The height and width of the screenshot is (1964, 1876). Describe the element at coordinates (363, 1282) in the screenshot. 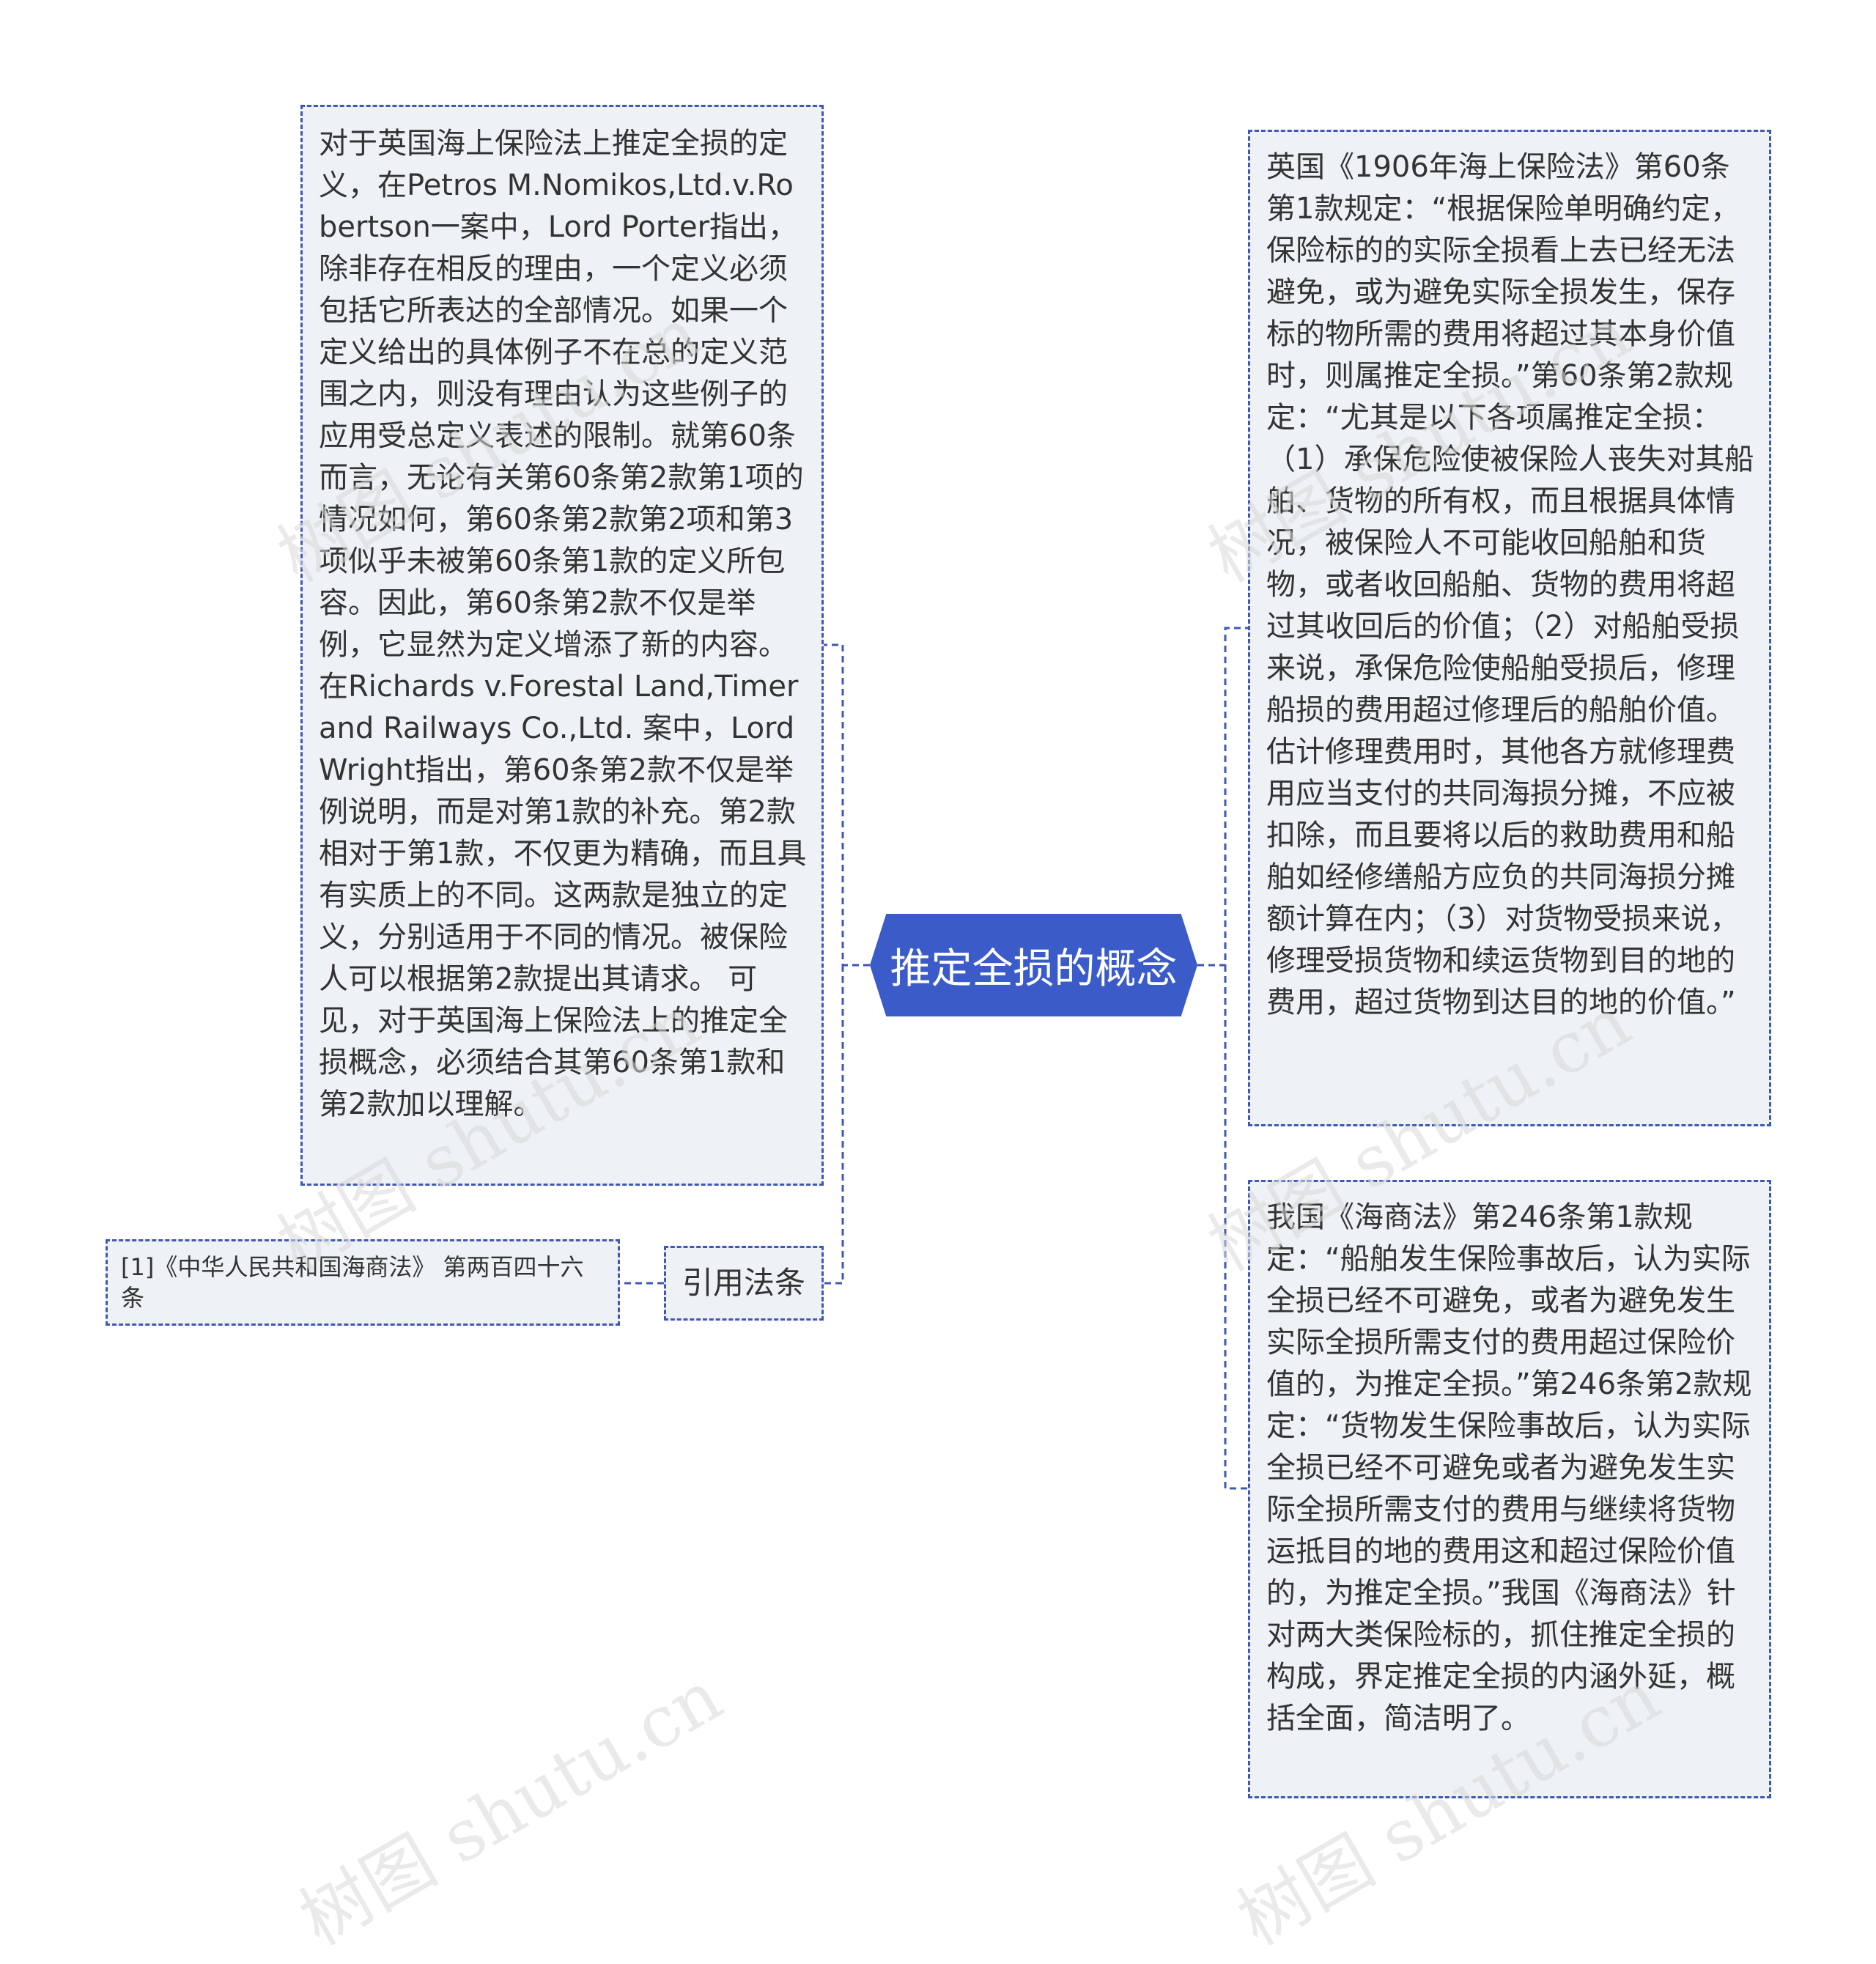

I see `law-reference-node: [1]《中华人民共和国海商法》 第两百四十六条` at that location.